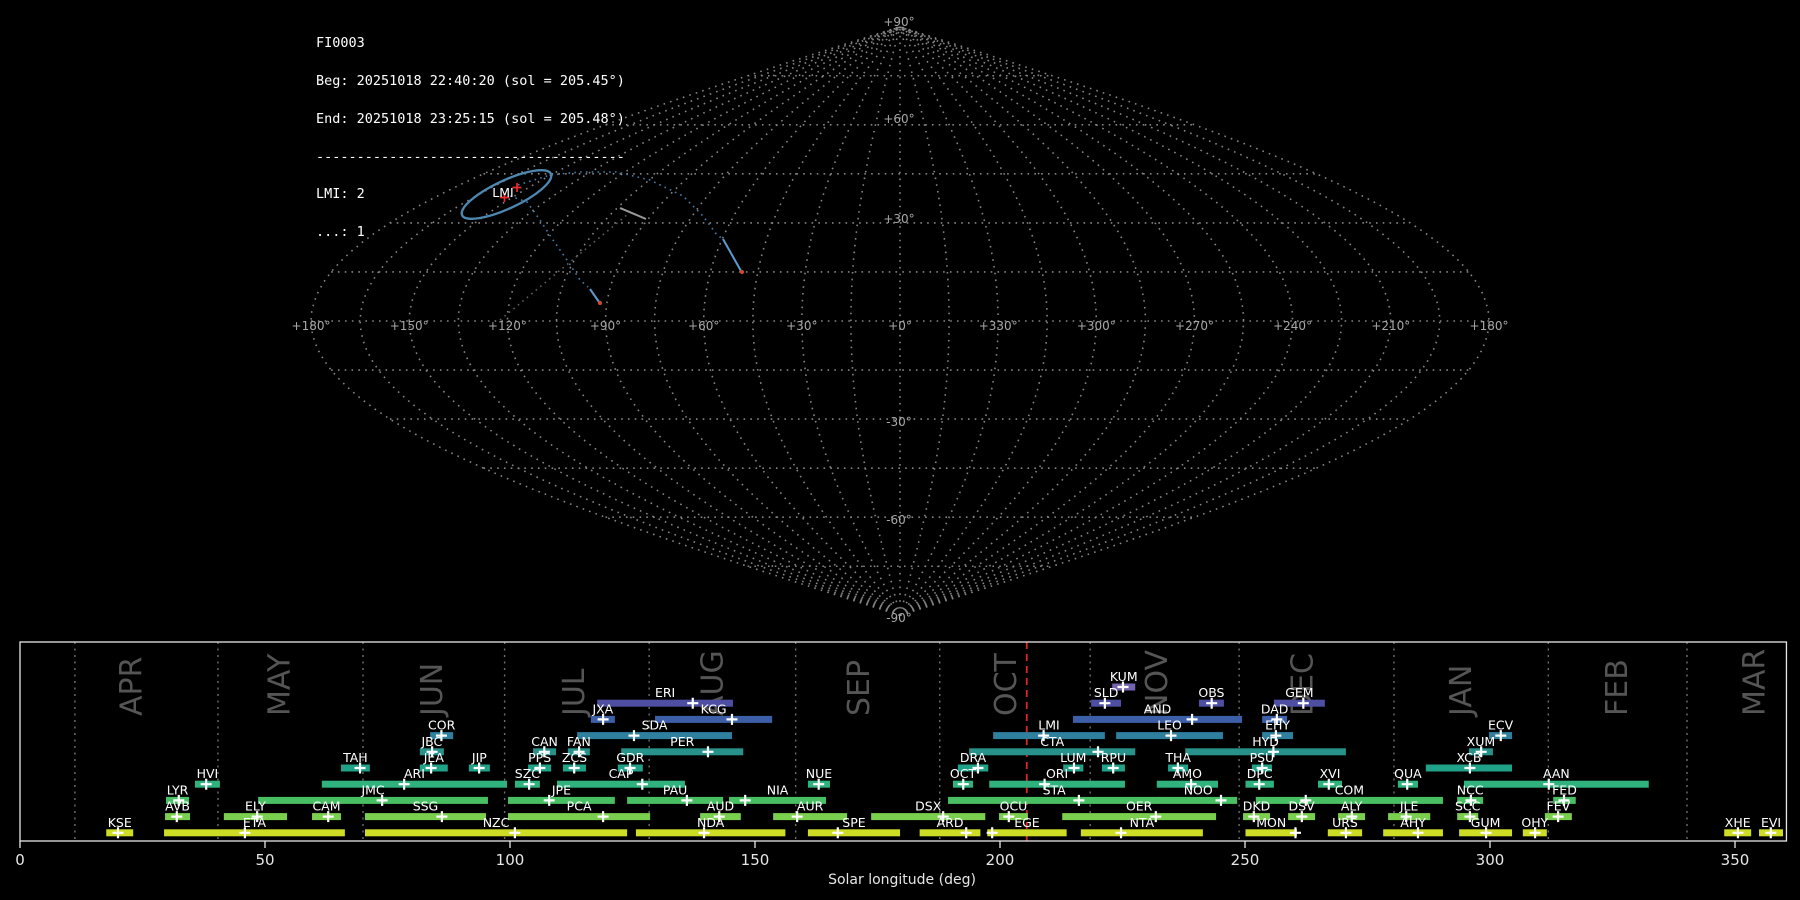 This screenshot has height=900, width=1800. I want to click on shower-bar-DSX, so click(928, 817).